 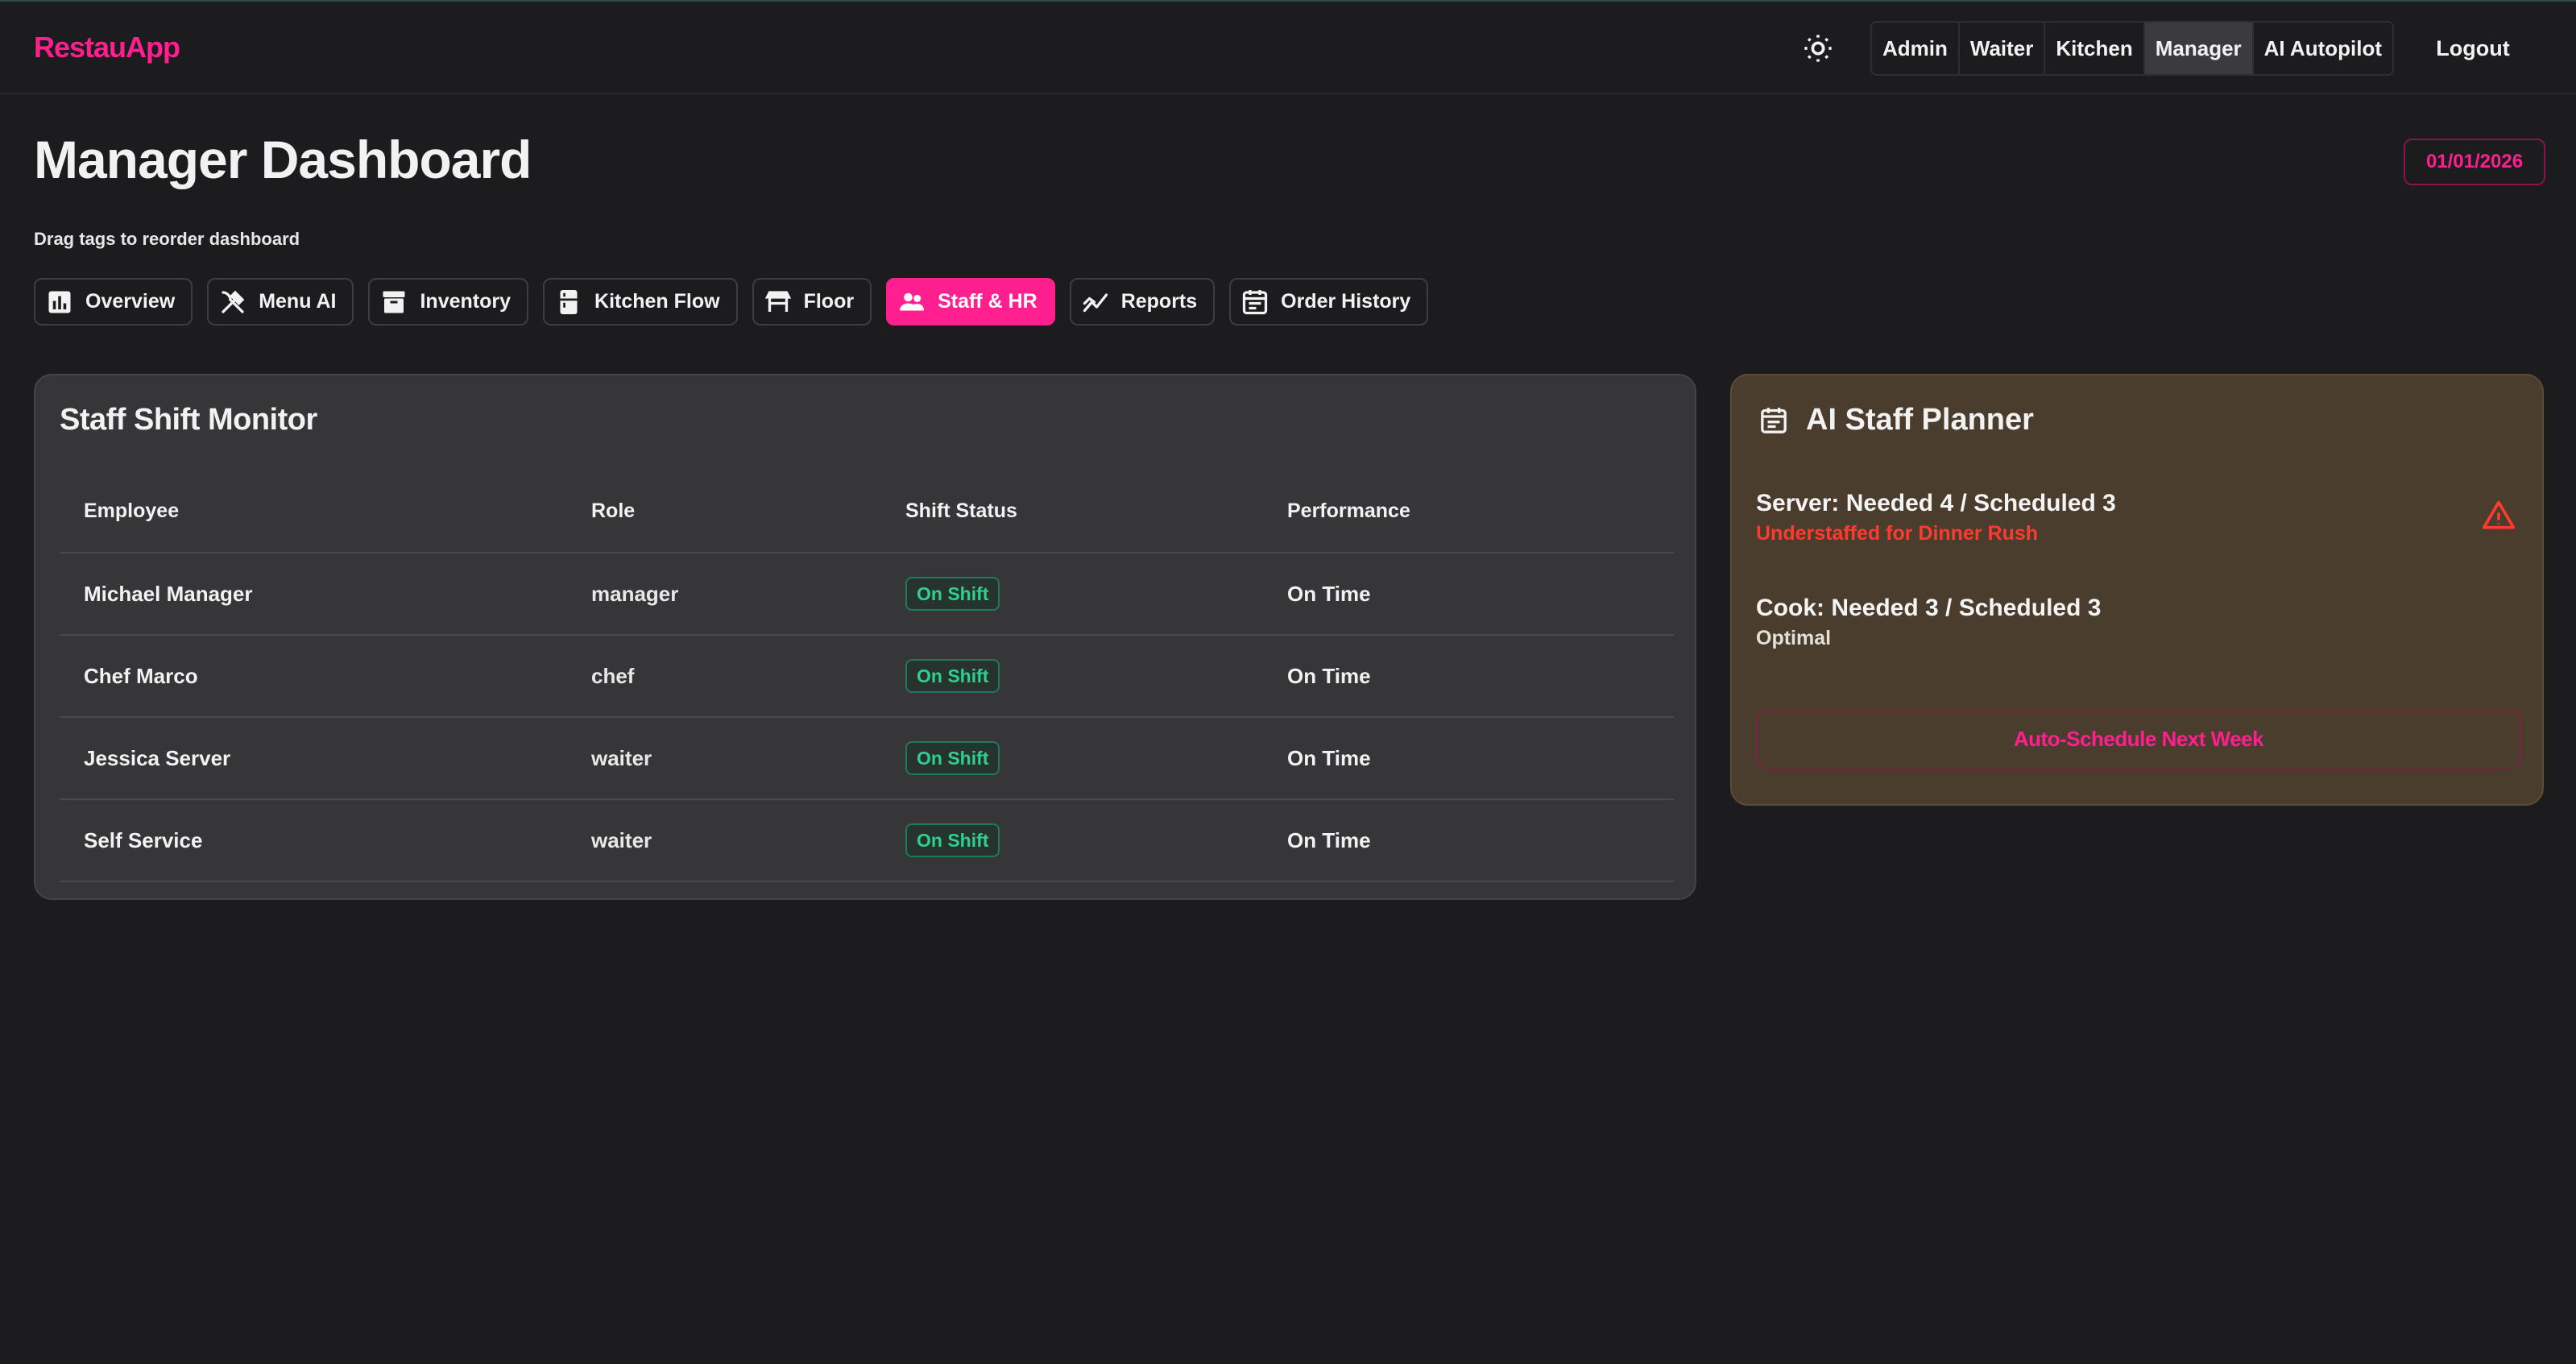 I want to click on employee-name: Michael Manager, so click(x=313, y=594).